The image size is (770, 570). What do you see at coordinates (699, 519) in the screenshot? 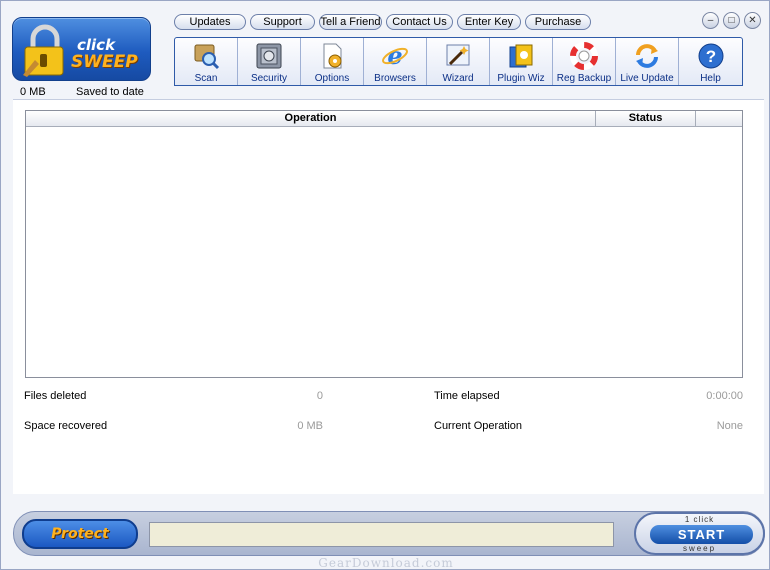
I see `start-top-text: 1 click` at bounding box center [699, 519].